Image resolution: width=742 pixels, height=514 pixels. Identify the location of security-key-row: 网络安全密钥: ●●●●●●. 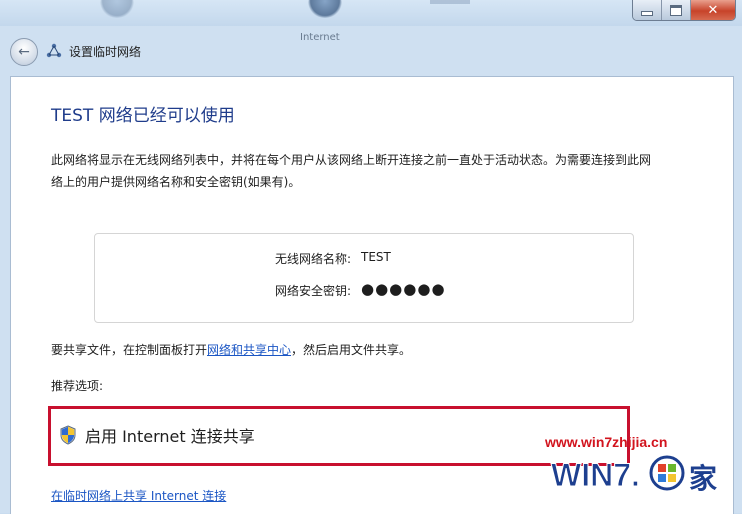
(364, 291).